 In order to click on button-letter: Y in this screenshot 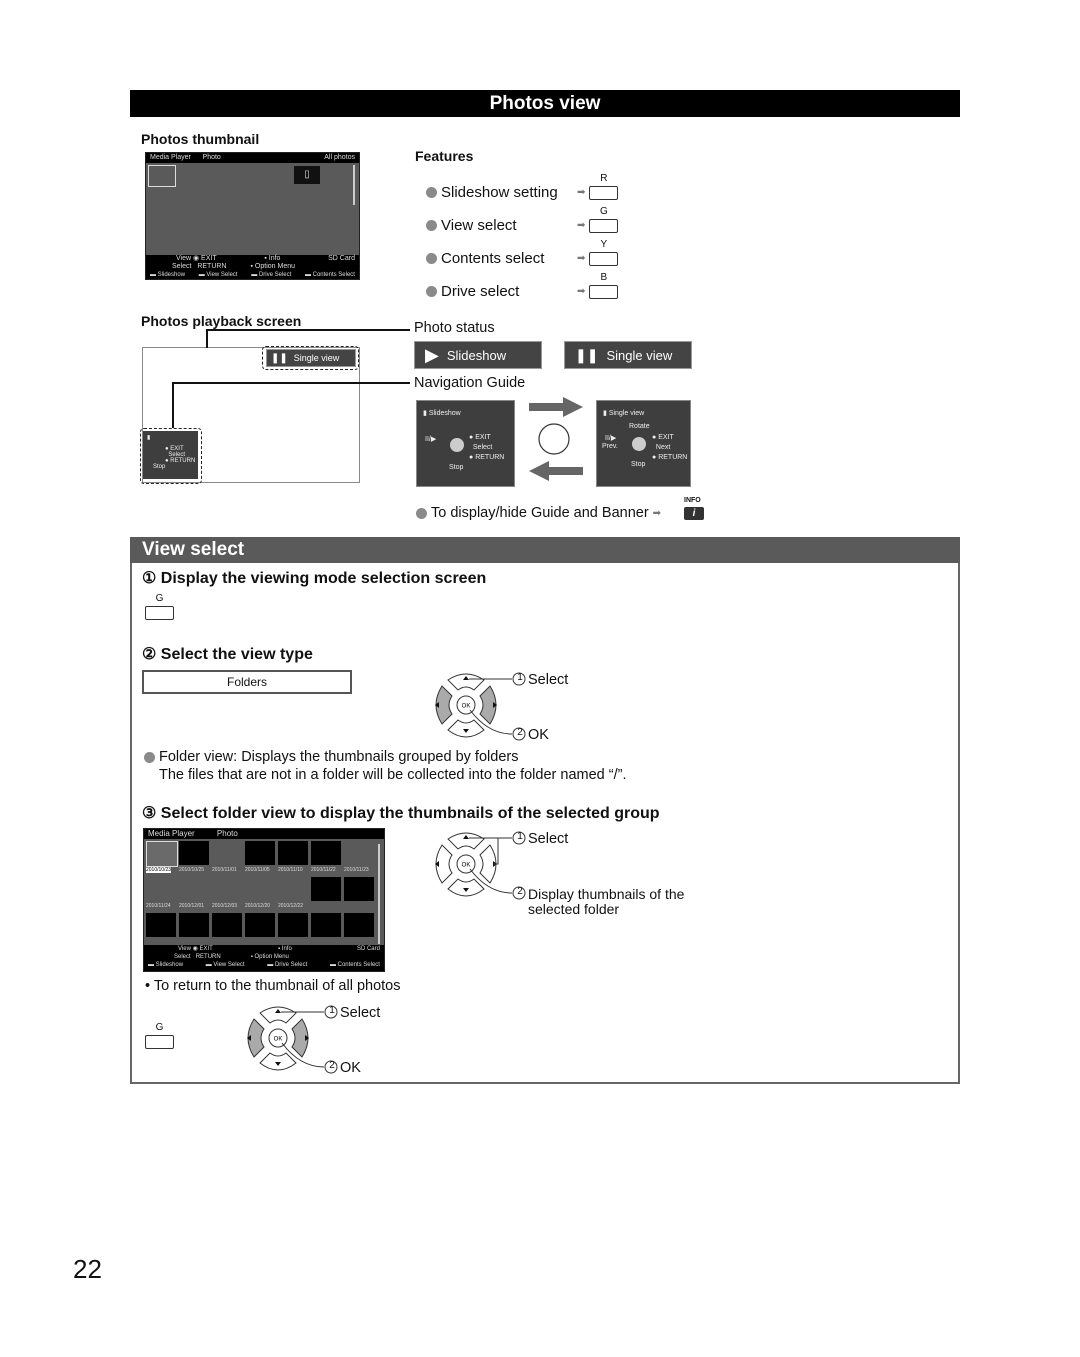, I will do `click(604, 244)`.